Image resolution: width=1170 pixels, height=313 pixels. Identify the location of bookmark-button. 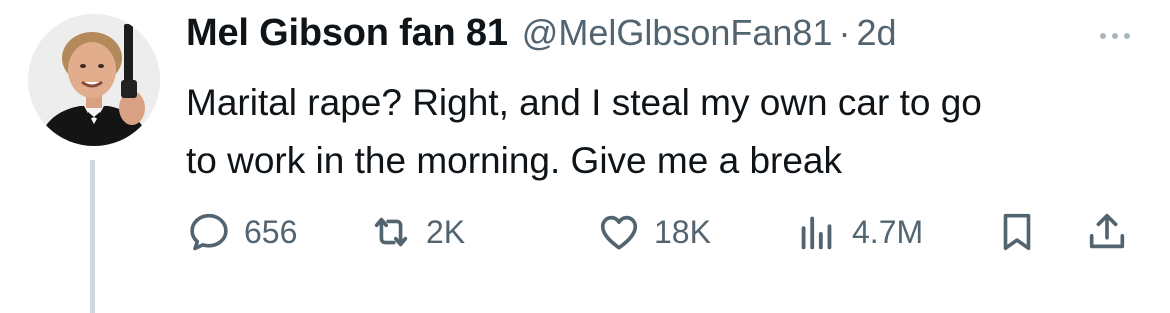
(1017, 232).